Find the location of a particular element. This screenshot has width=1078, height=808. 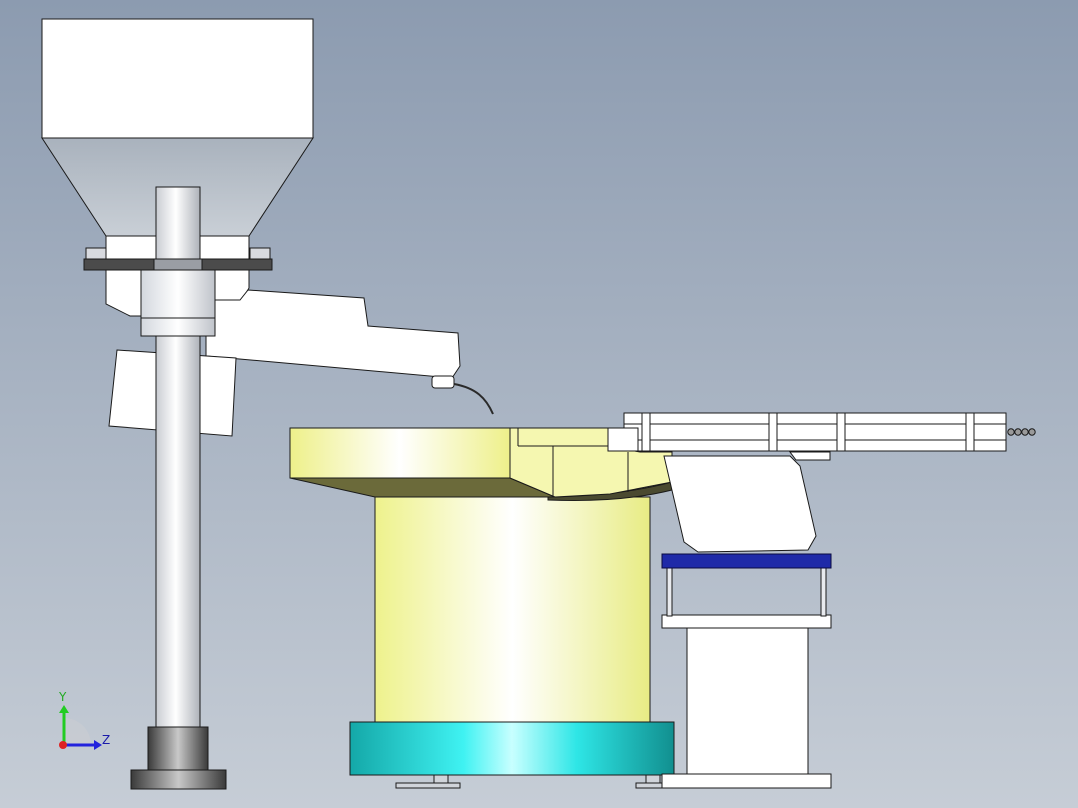

standoff-right is located at coordinates (823, 592).